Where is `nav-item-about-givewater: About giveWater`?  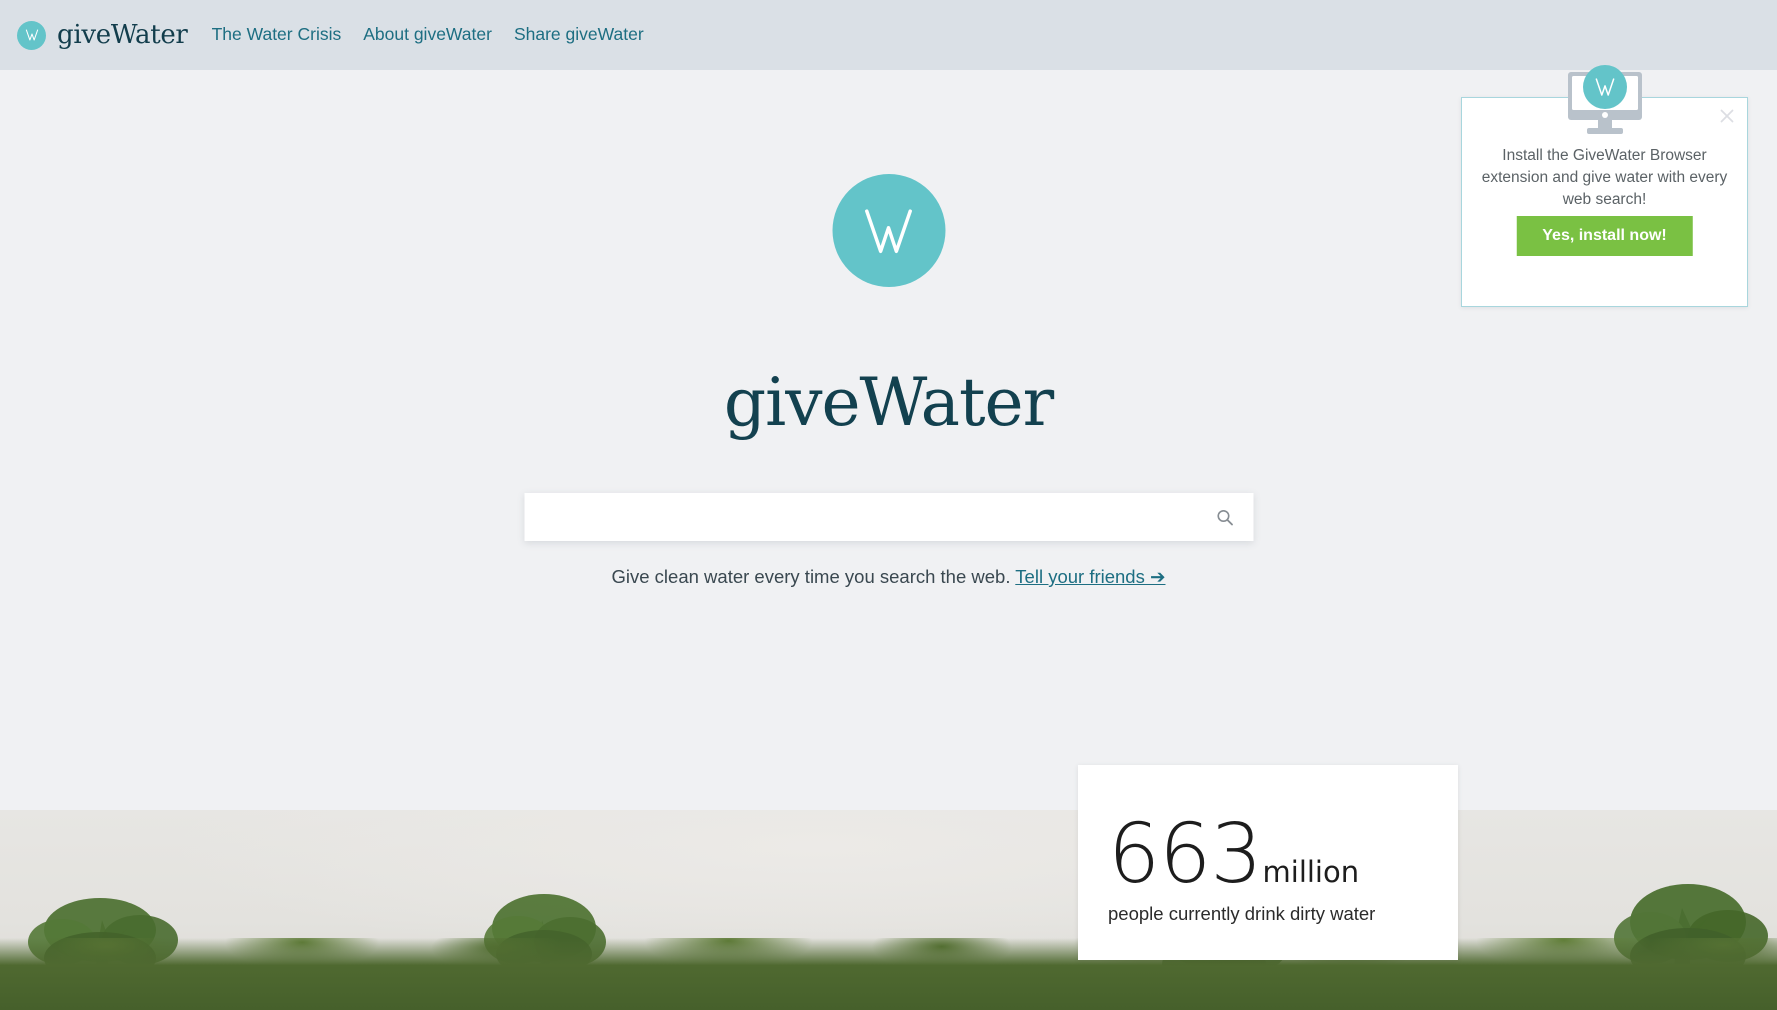 nav-item-about-givewater: About giveWater is located at coordinates (427, 35).